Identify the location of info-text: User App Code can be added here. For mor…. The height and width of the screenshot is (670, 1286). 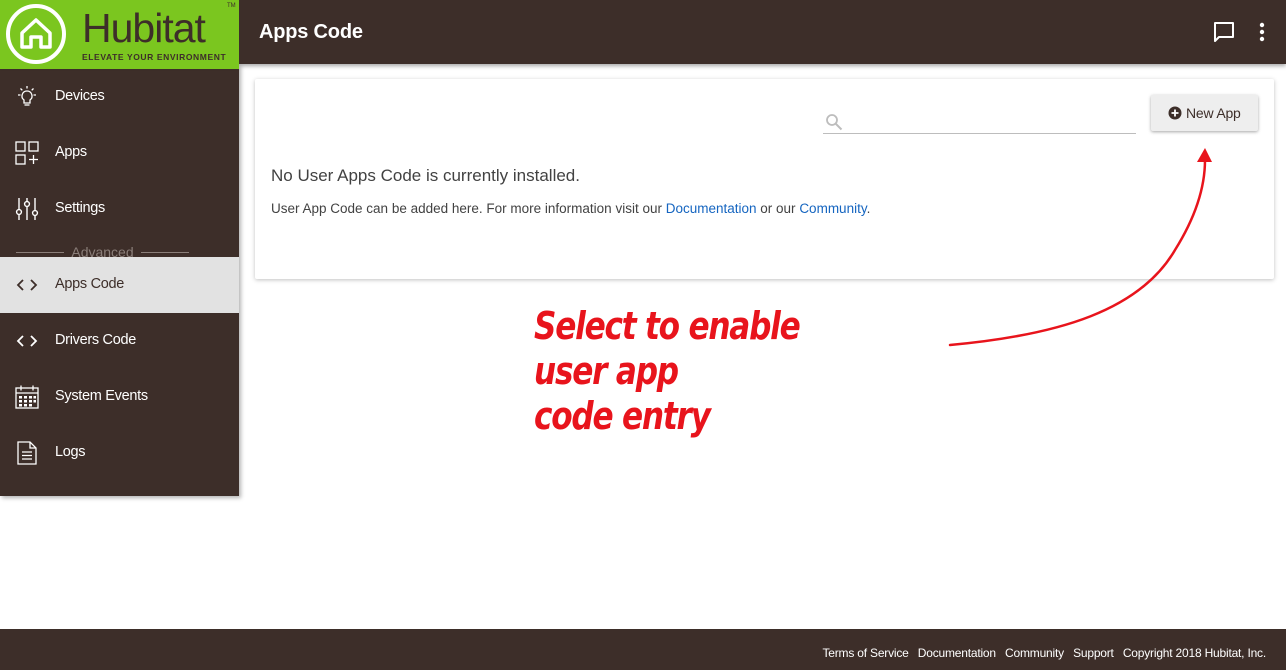
(570, 208).